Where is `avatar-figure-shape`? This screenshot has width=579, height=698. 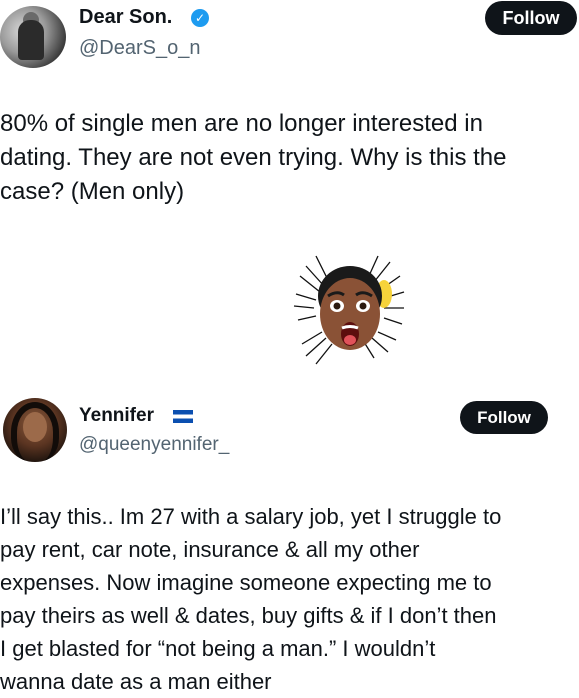 avatar-figure-shape is located at coordinates (31, 40).